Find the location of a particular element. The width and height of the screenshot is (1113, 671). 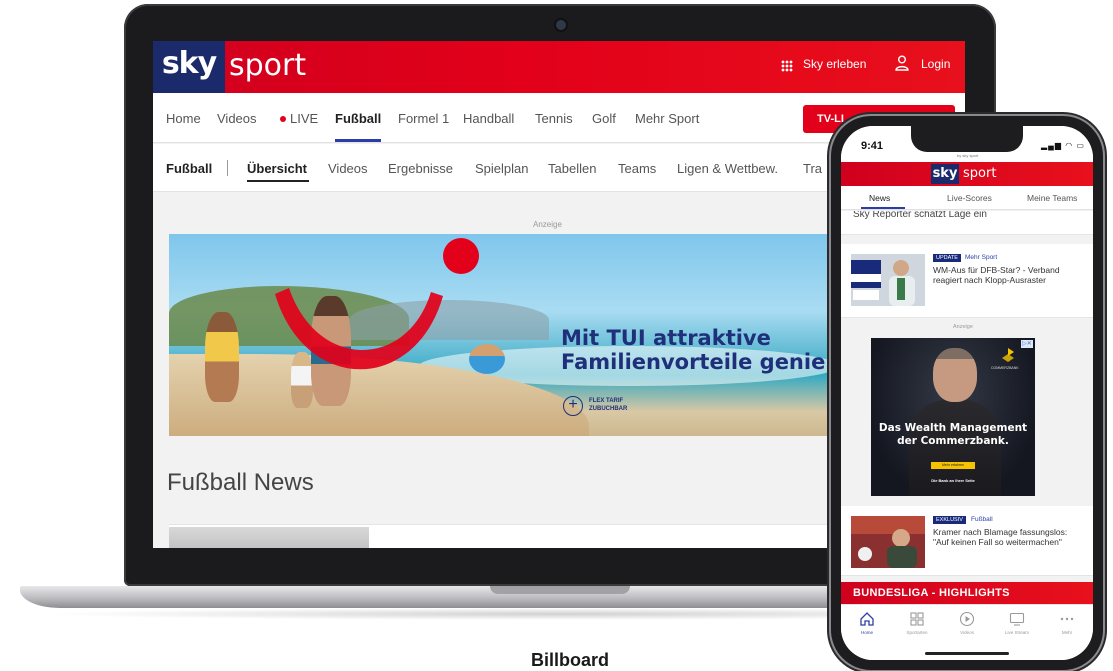

phone-tabs: News Live-Scores Meine Teams is located at coordinates (967, 198).